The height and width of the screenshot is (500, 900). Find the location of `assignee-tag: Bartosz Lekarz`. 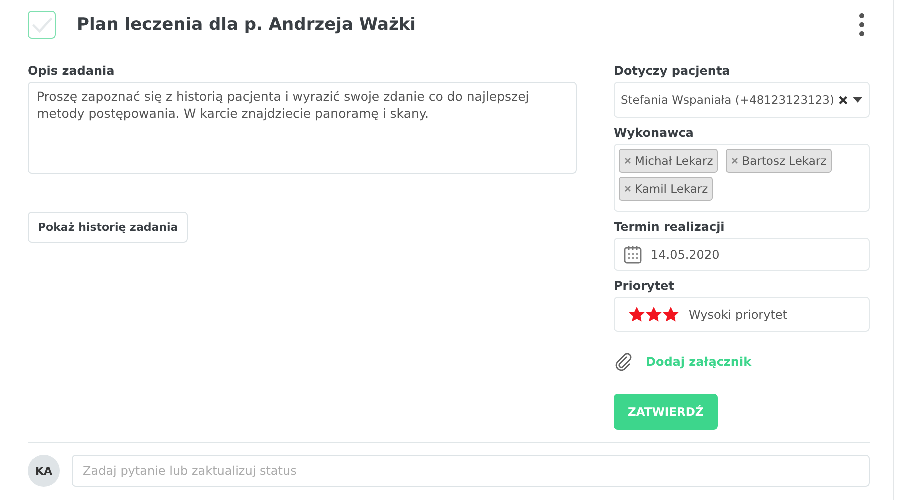

assignee-tag: Bartosz Lekarz is located at coordinates (779, 161).